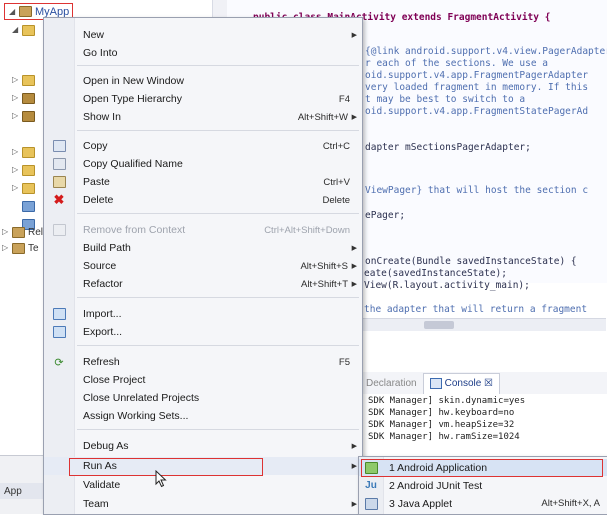 This screenshot has width=607, height=515. Describe the element at coordinates (476, 190) in the screenshot. I see `code-line: ViewPager} that will host the section c` at that location.